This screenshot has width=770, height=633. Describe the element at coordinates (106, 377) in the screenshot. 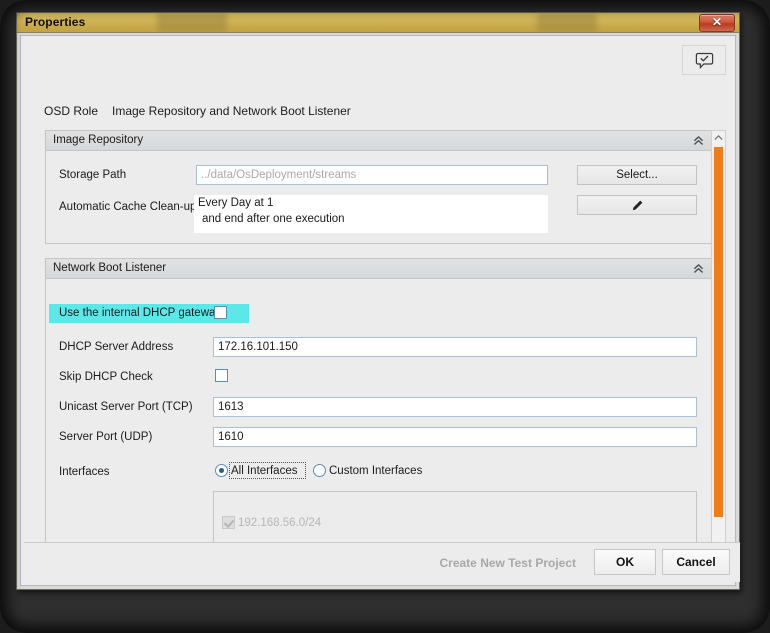

I see `skip-dhcp-check-label: Skip DHCP Check` at that location.